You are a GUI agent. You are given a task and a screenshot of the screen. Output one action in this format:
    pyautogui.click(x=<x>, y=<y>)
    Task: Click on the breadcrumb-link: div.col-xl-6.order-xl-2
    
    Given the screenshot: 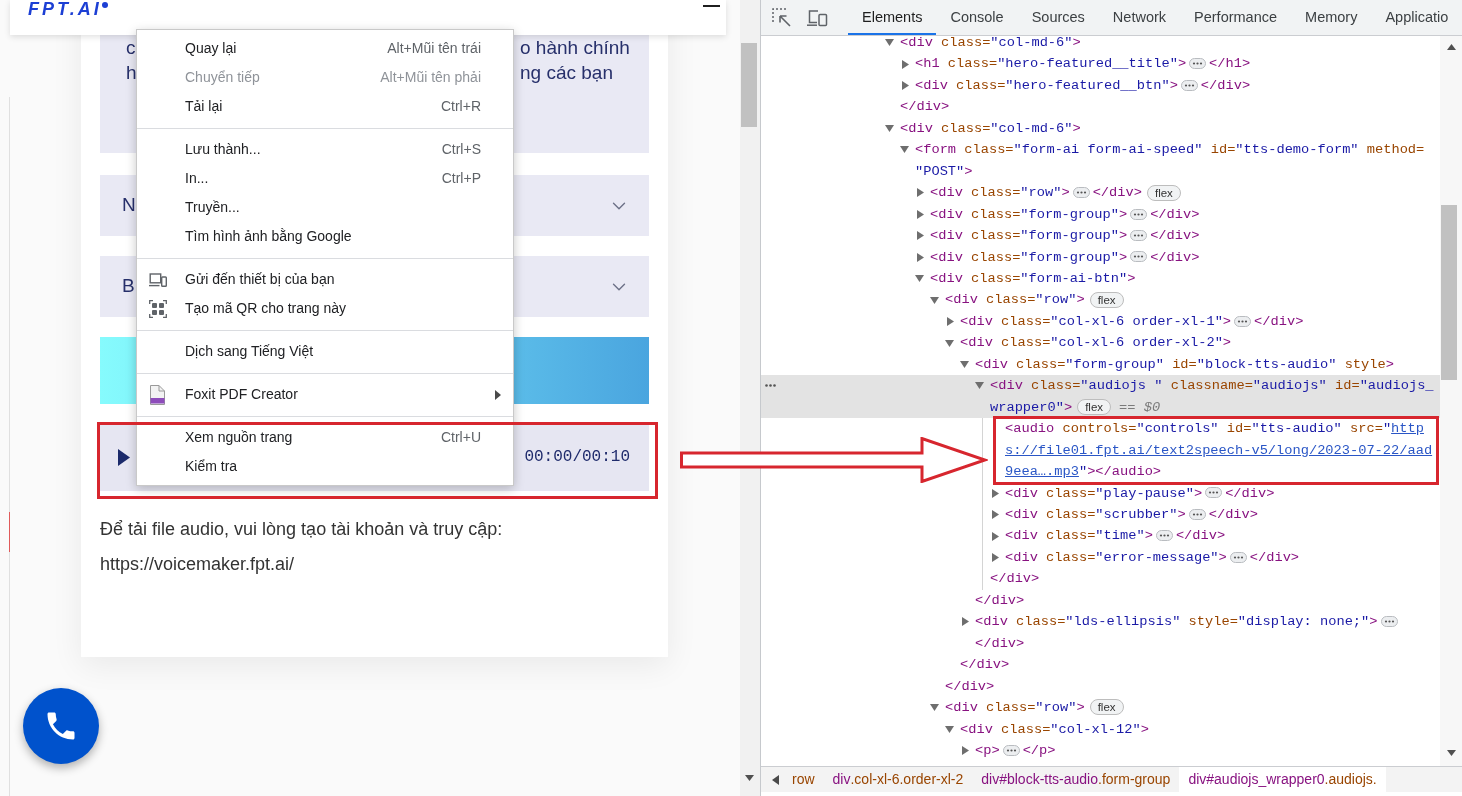 What is the action you would take?
    pyautogui.click(x=898, y=779)
    